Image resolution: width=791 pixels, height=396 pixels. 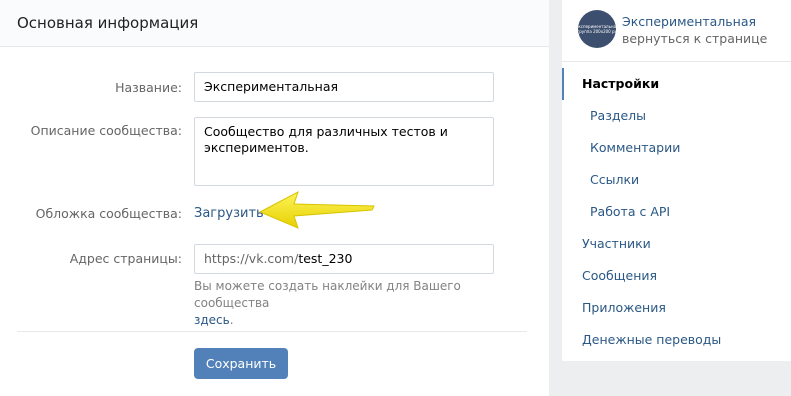 What do you see at coordinates (272, 331) in the screenshot?
I see `divider` at bounding box center [272, 331].